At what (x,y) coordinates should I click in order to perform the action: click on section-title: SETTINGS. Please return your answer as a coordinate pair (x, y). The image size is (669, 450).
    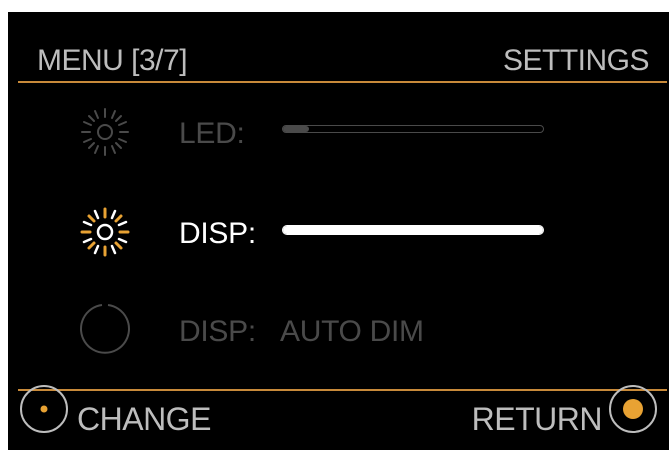
    Looking at the image, I should click on (576, 60).